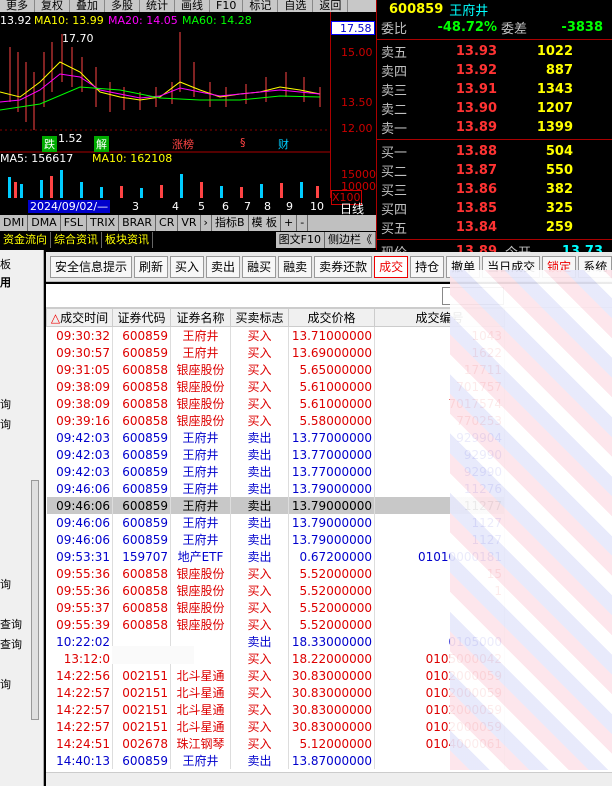 This screenshot has height=786, width=612. Describe the element at coordinates (494, 151) in the screenshot. I see `buy-level-1: 买一 13.88 504` at that location.